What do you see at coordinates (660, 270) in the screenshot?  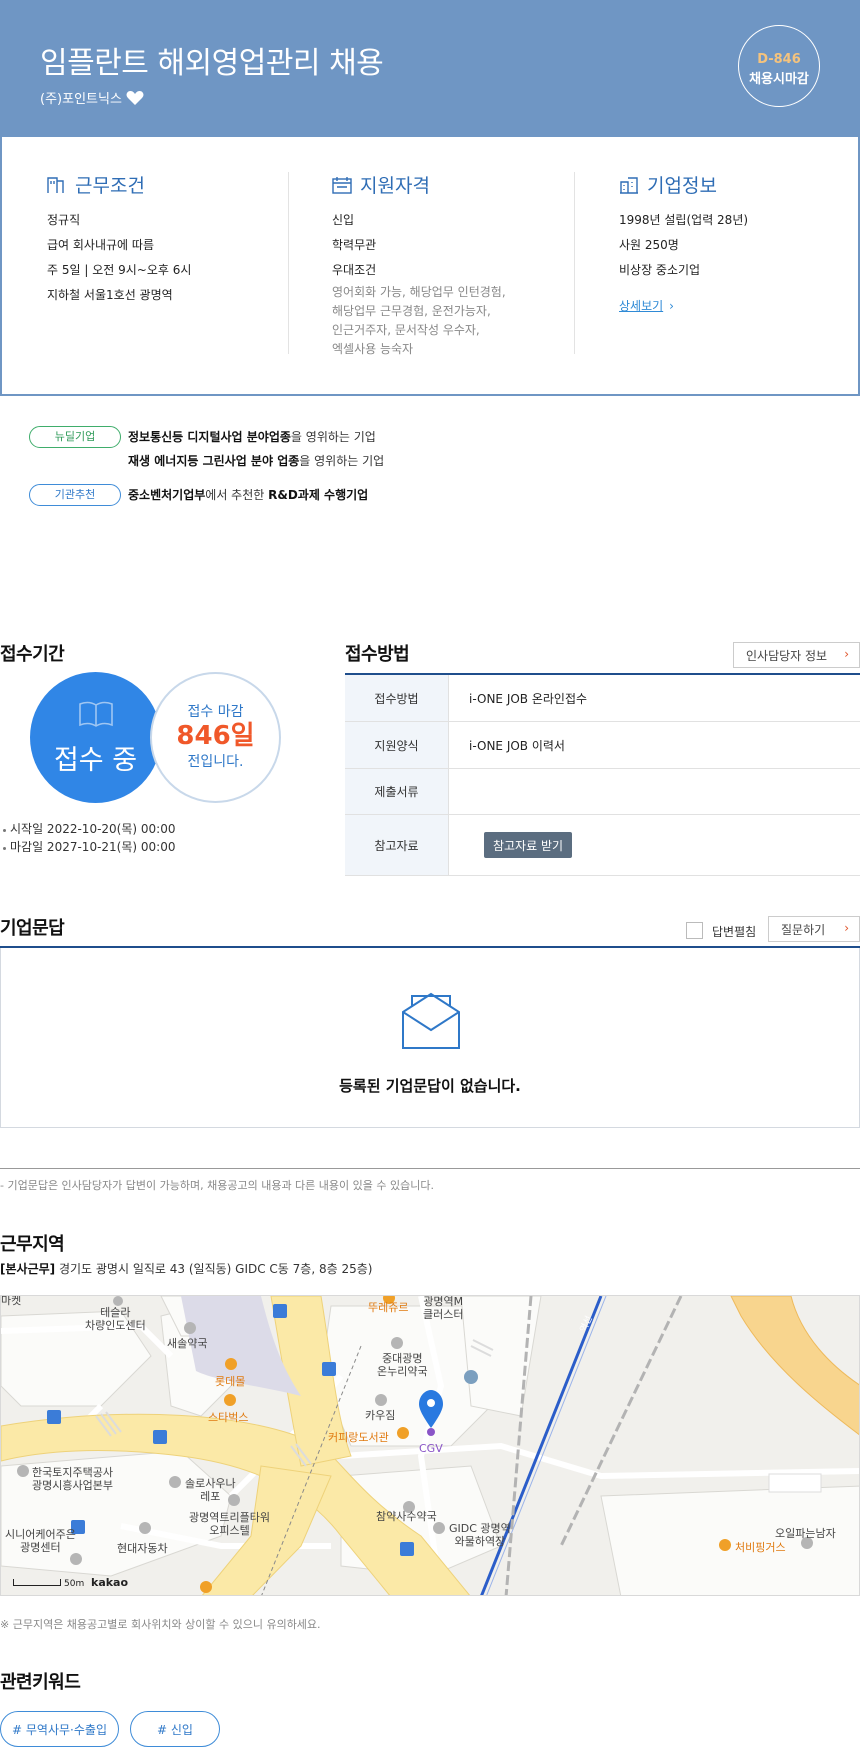 I see `company-type: 비상장 중소기업` at bounding box center [660, 270].